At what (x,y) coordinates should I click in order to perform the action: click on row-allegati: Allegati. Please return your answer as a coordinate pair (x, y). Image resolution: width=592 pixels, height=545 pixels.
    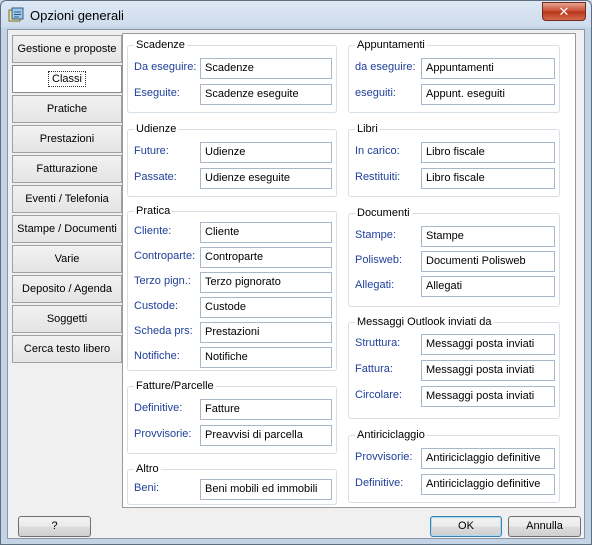
    Looking at the image, I should click on (455, 286).